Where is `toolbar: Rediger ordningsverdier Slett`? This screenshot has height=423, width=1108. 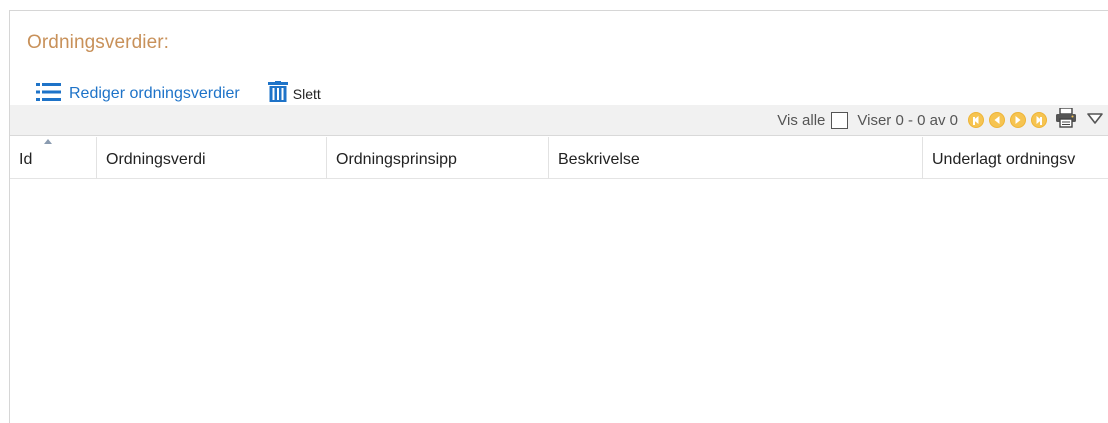 toolbar: Rediger ordningsverdier Slett is located at coordinates (178, 94).